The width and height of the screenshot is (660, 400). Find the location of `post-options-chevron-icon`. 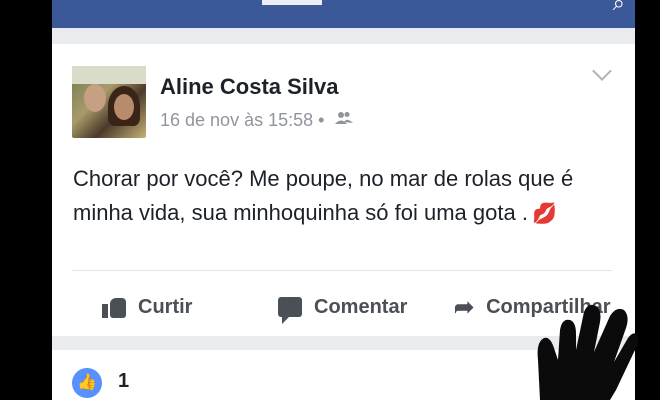

post-options-chevron-icon is located at coordinates (602, 71).